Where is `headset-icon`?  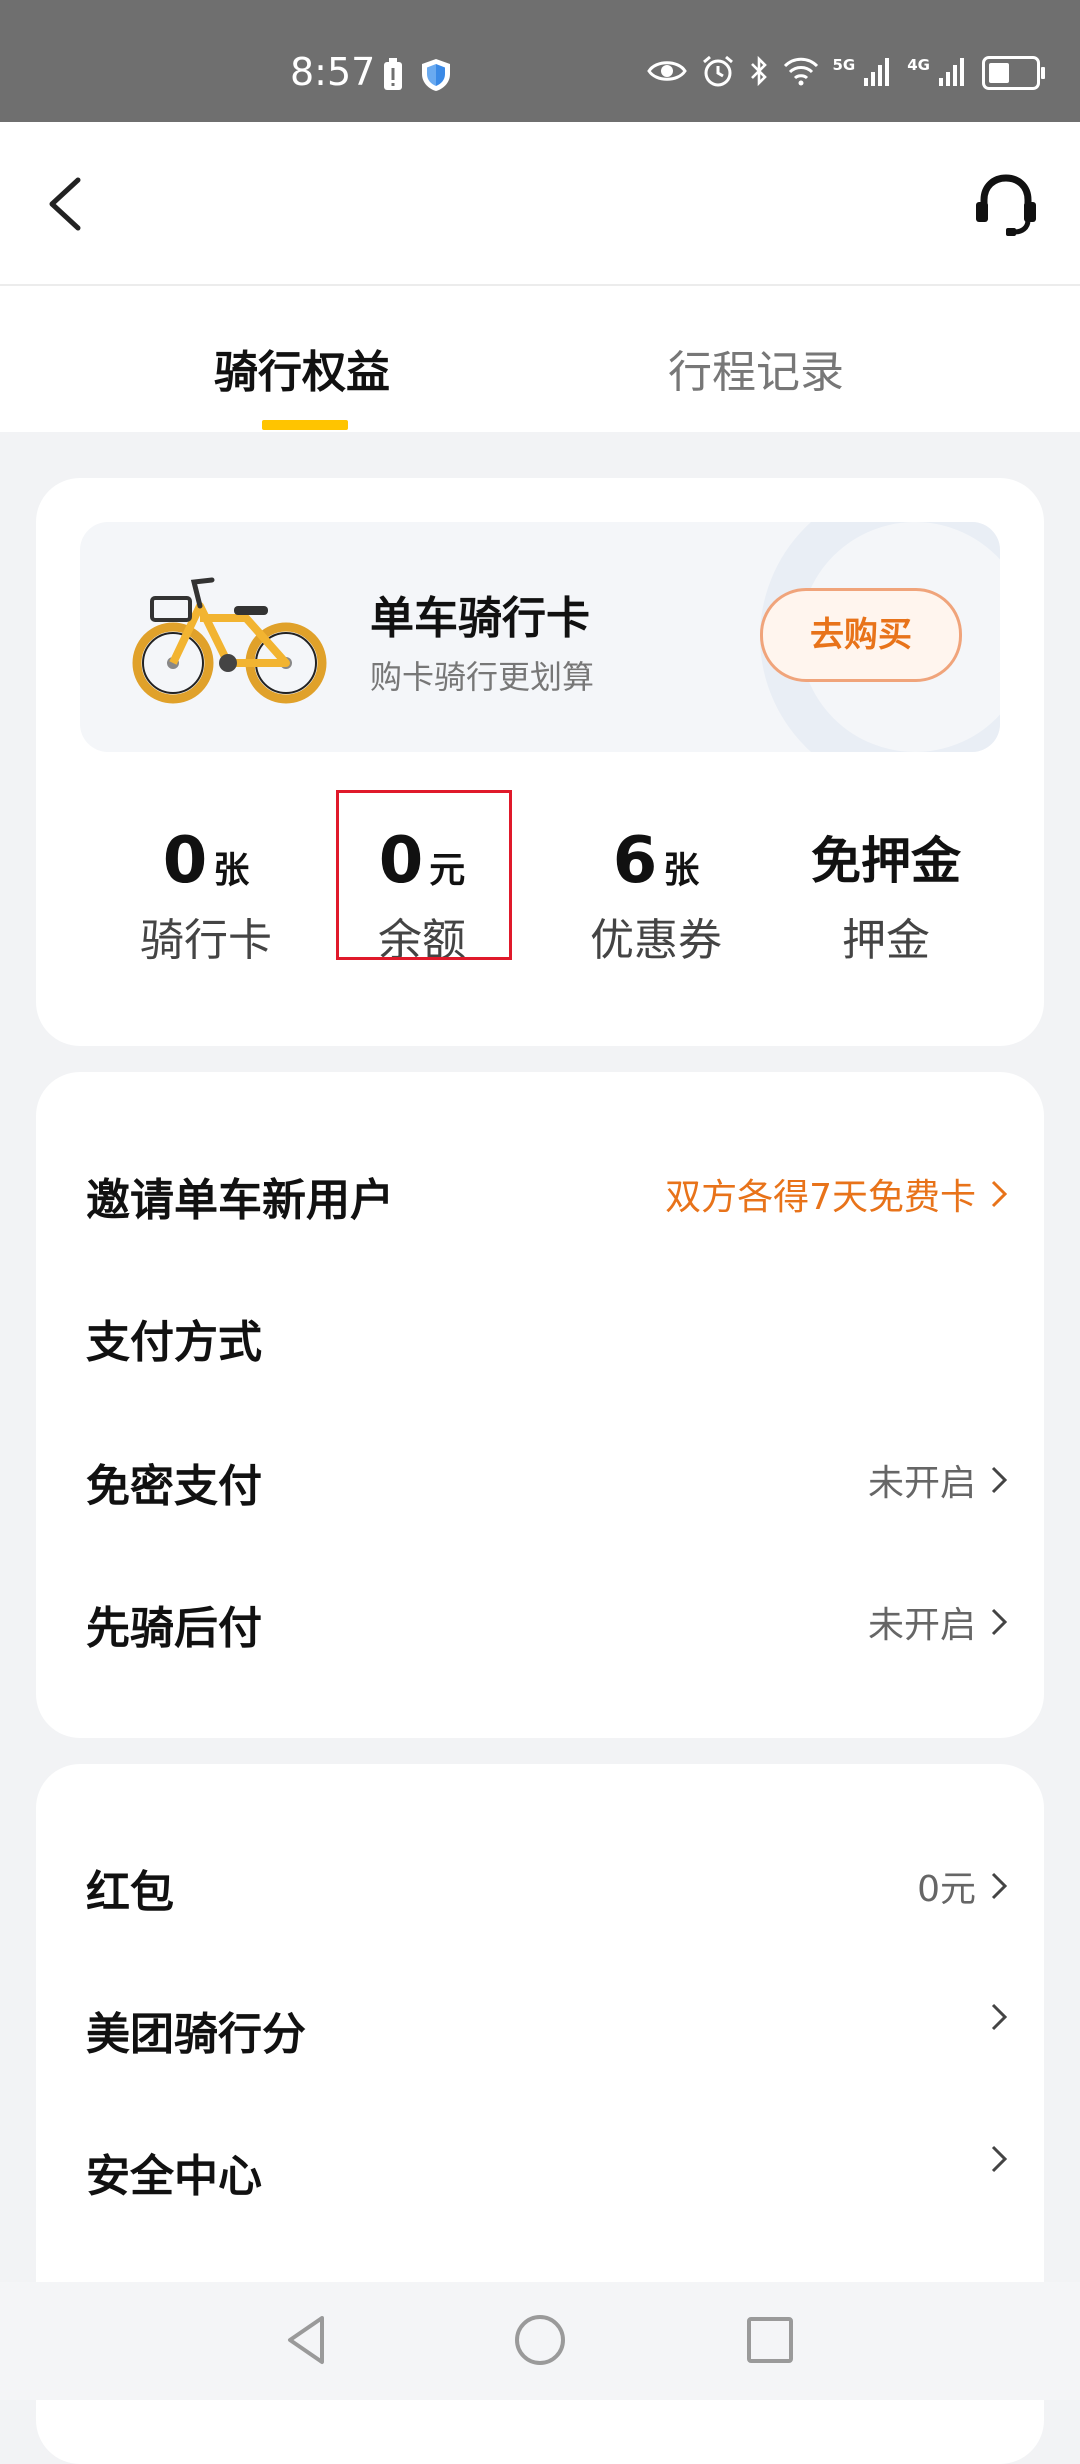
headset-icon is located at coordinates (1006, 205).